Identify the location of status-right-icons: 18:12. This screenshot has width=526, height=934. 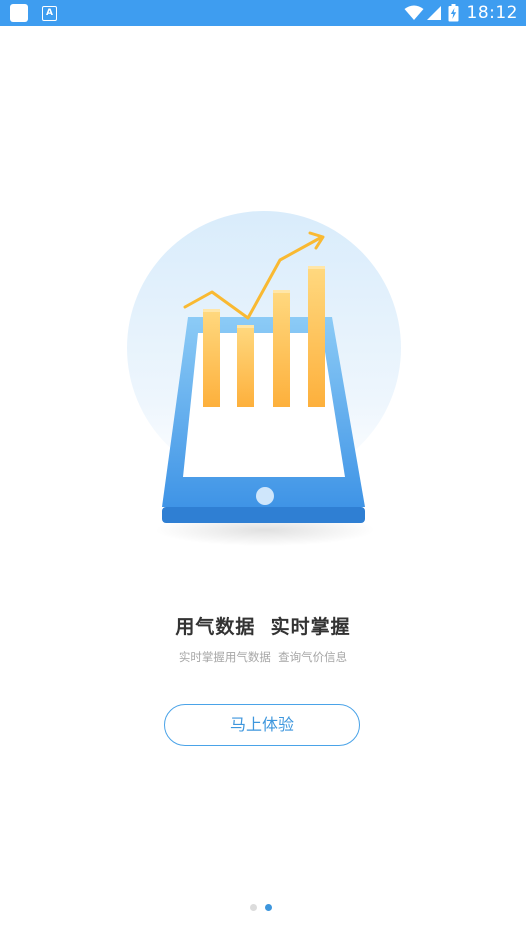
(461, 13).